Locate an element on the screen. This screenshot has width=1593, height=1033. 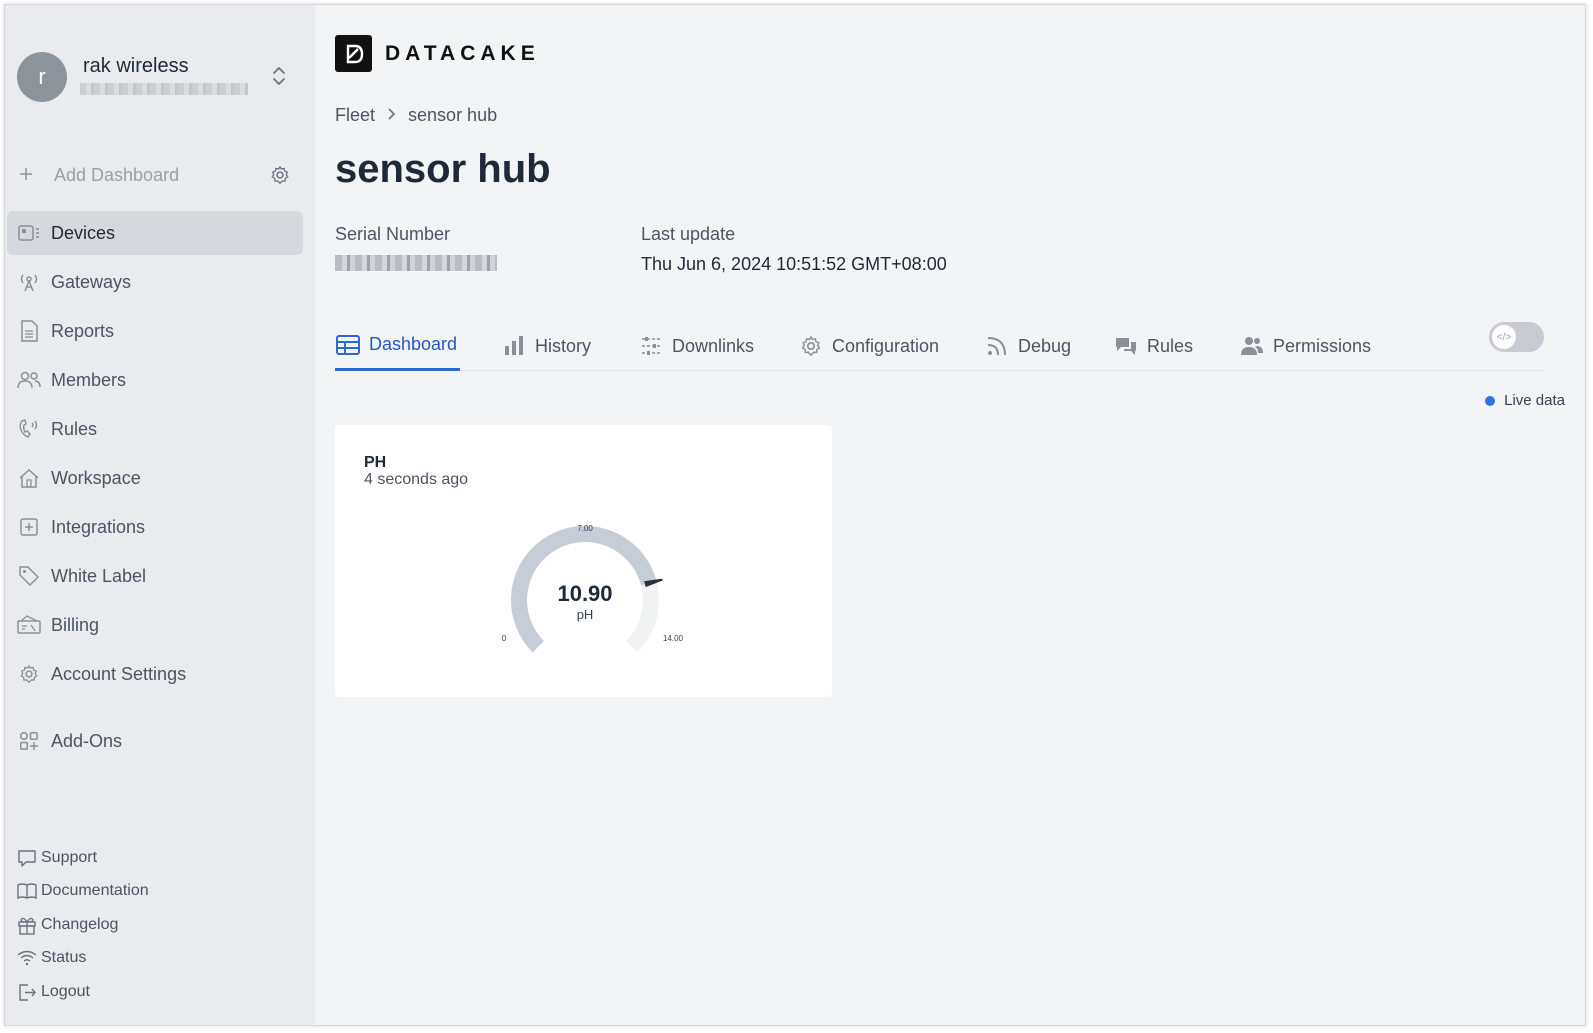
tab-debug: Debug is located at coordinates (1027, 346).